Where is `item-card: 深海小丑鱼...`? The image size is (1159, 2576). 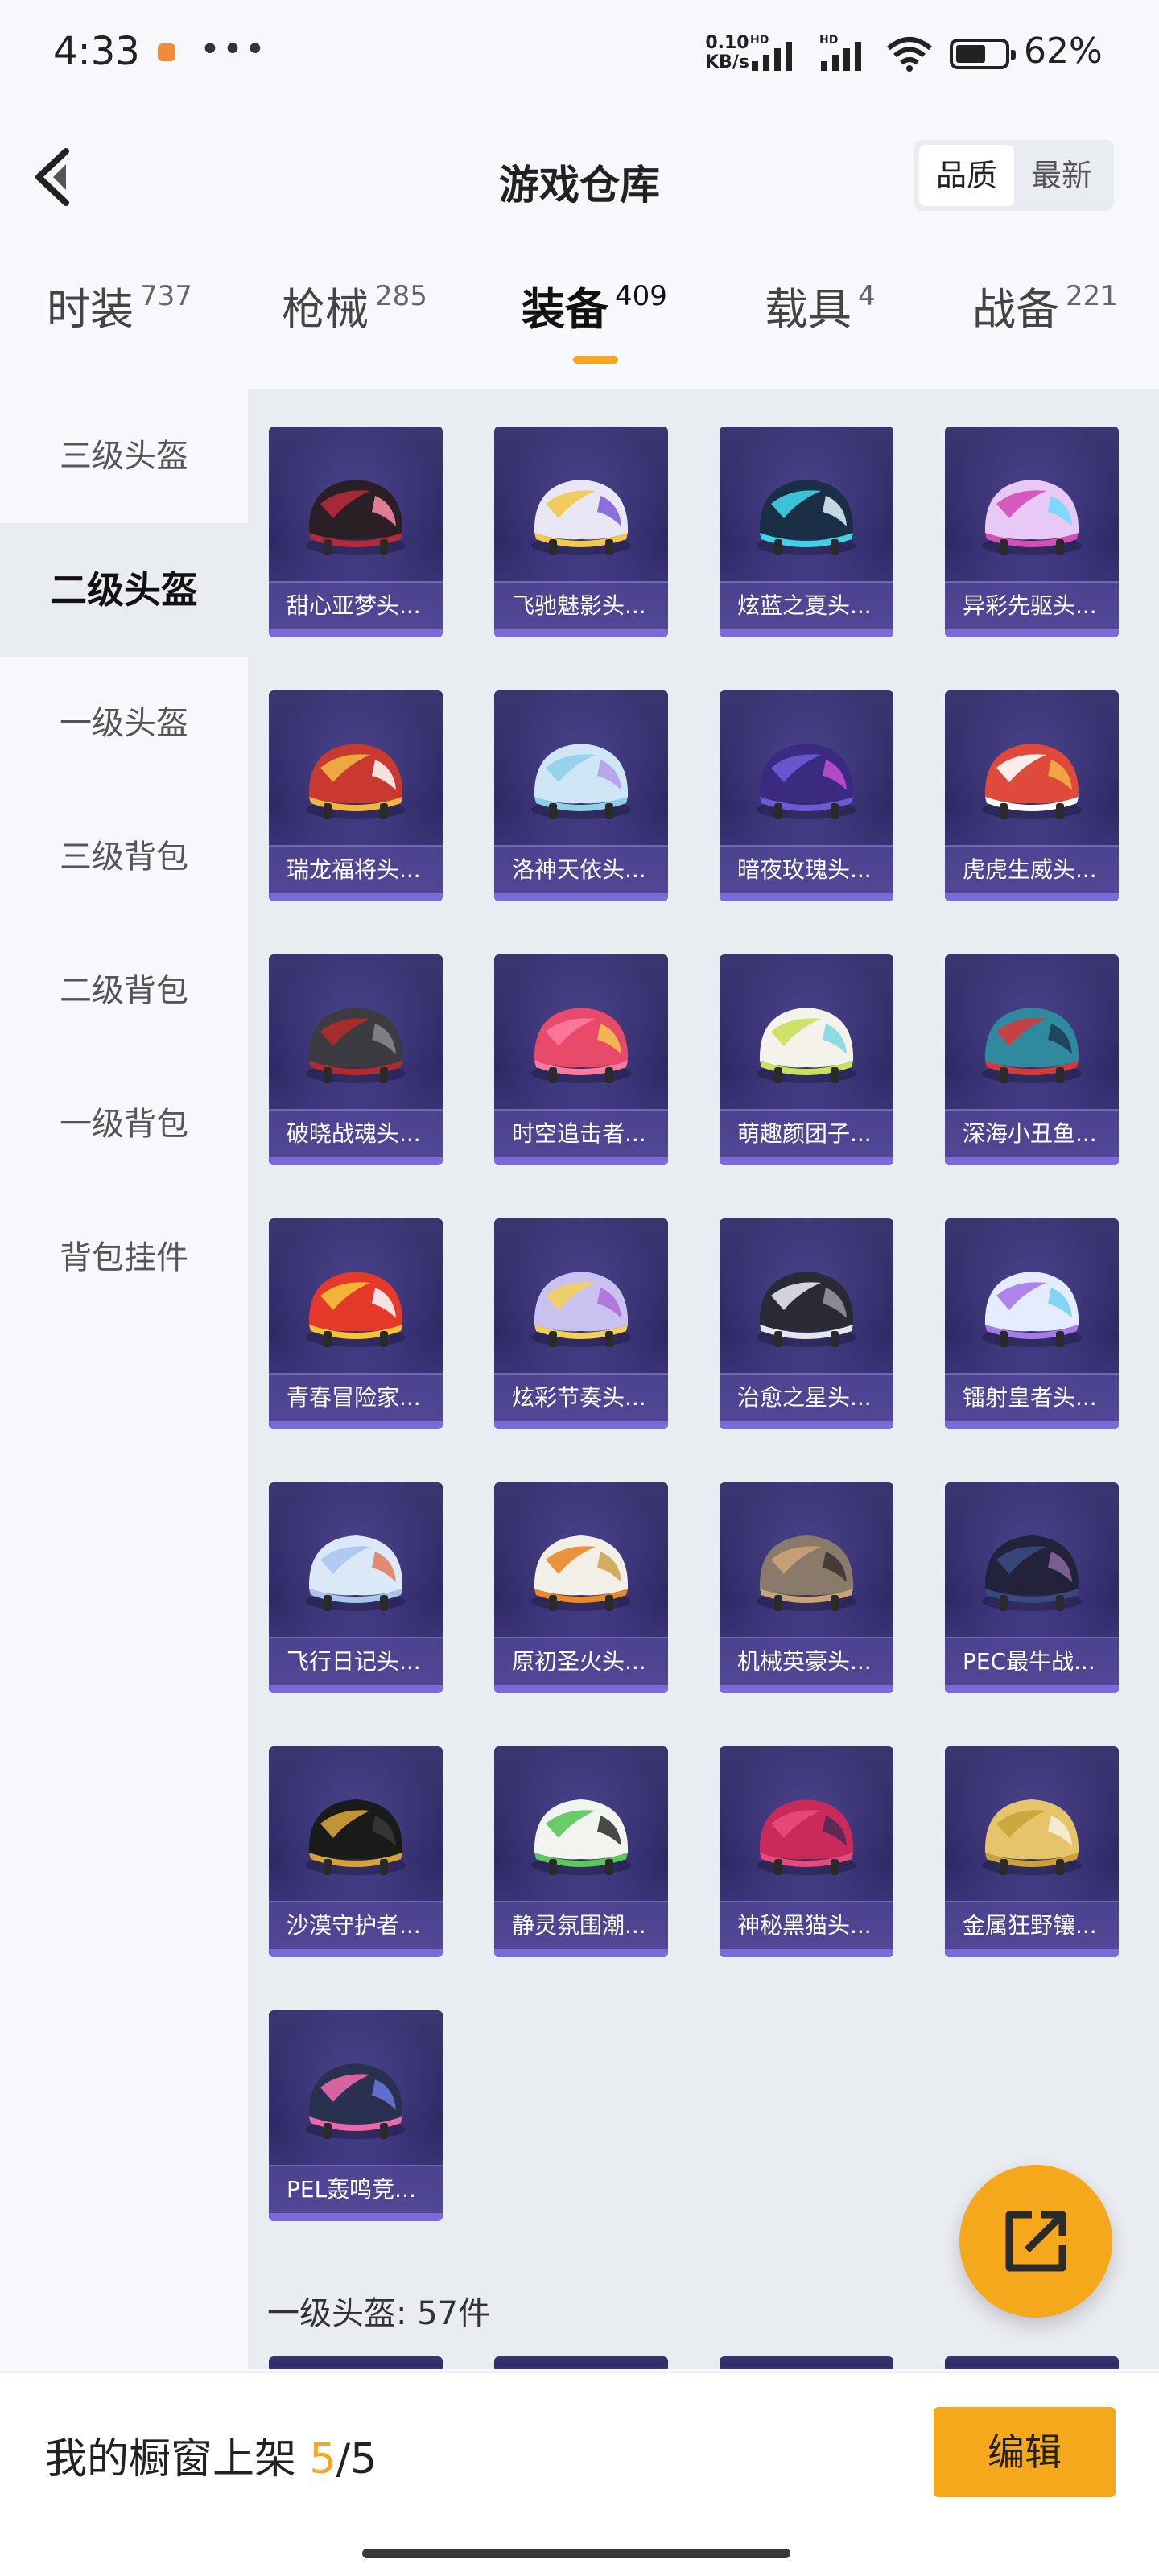
item-card: 深海小丑鱼... is located at coordinates (1032, 1059).